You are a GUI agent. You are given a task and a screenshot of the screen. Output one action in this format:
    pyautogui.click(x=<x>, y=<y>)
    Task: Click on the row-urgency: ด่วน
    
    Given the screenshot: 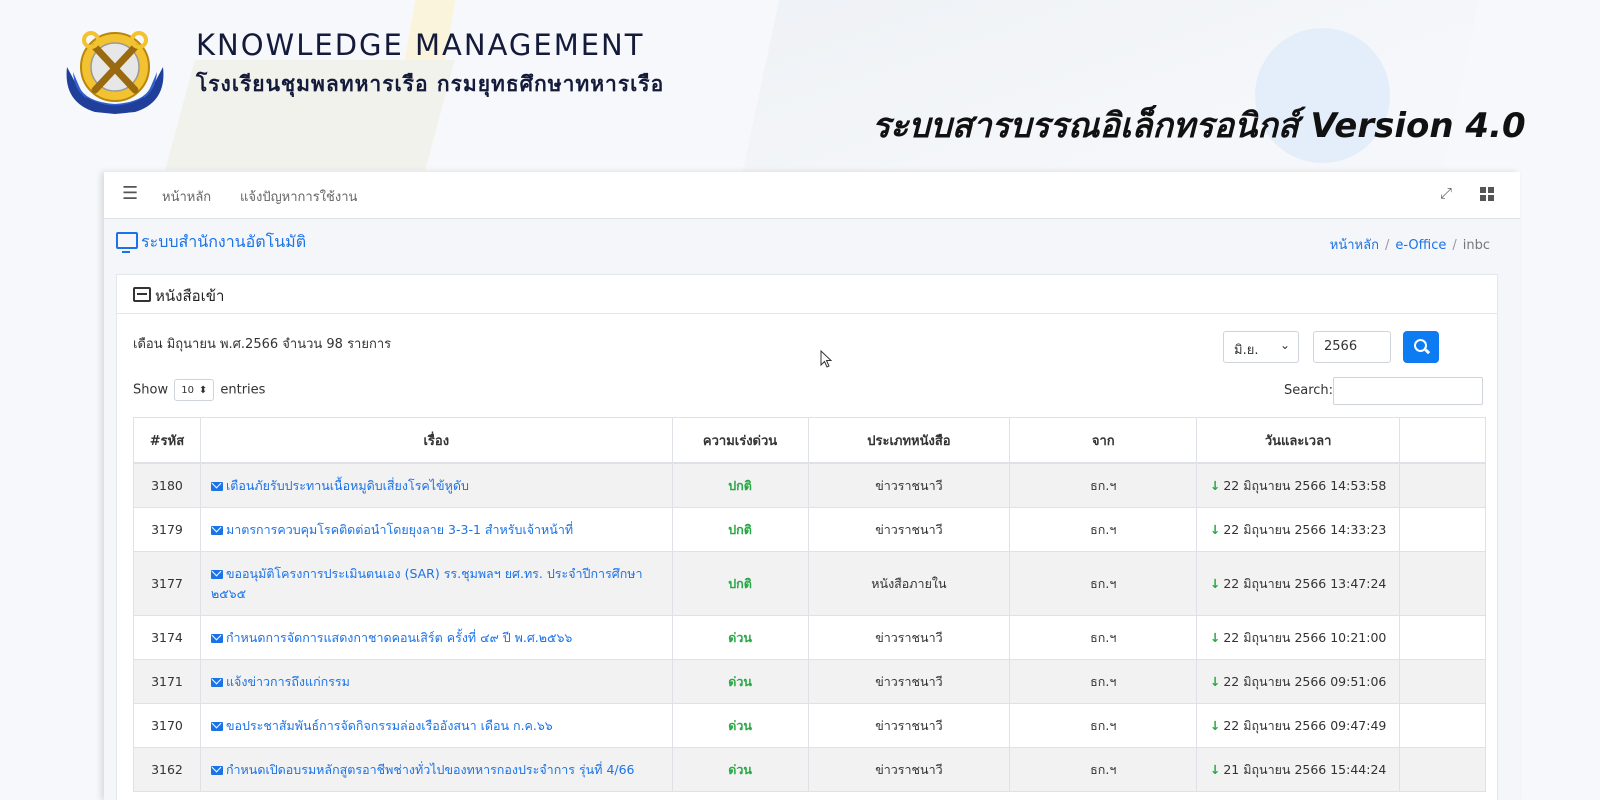 What is the action you would take?
    pyautogui.click(x=740, y=681)
    